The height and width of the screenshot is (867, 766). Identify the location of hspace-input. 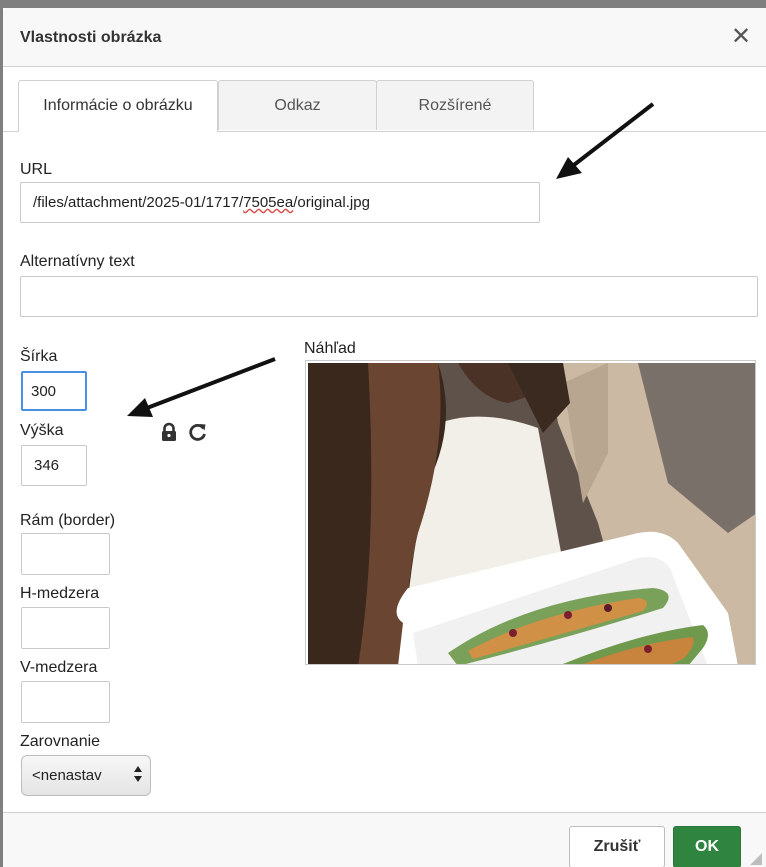
(65, 628).